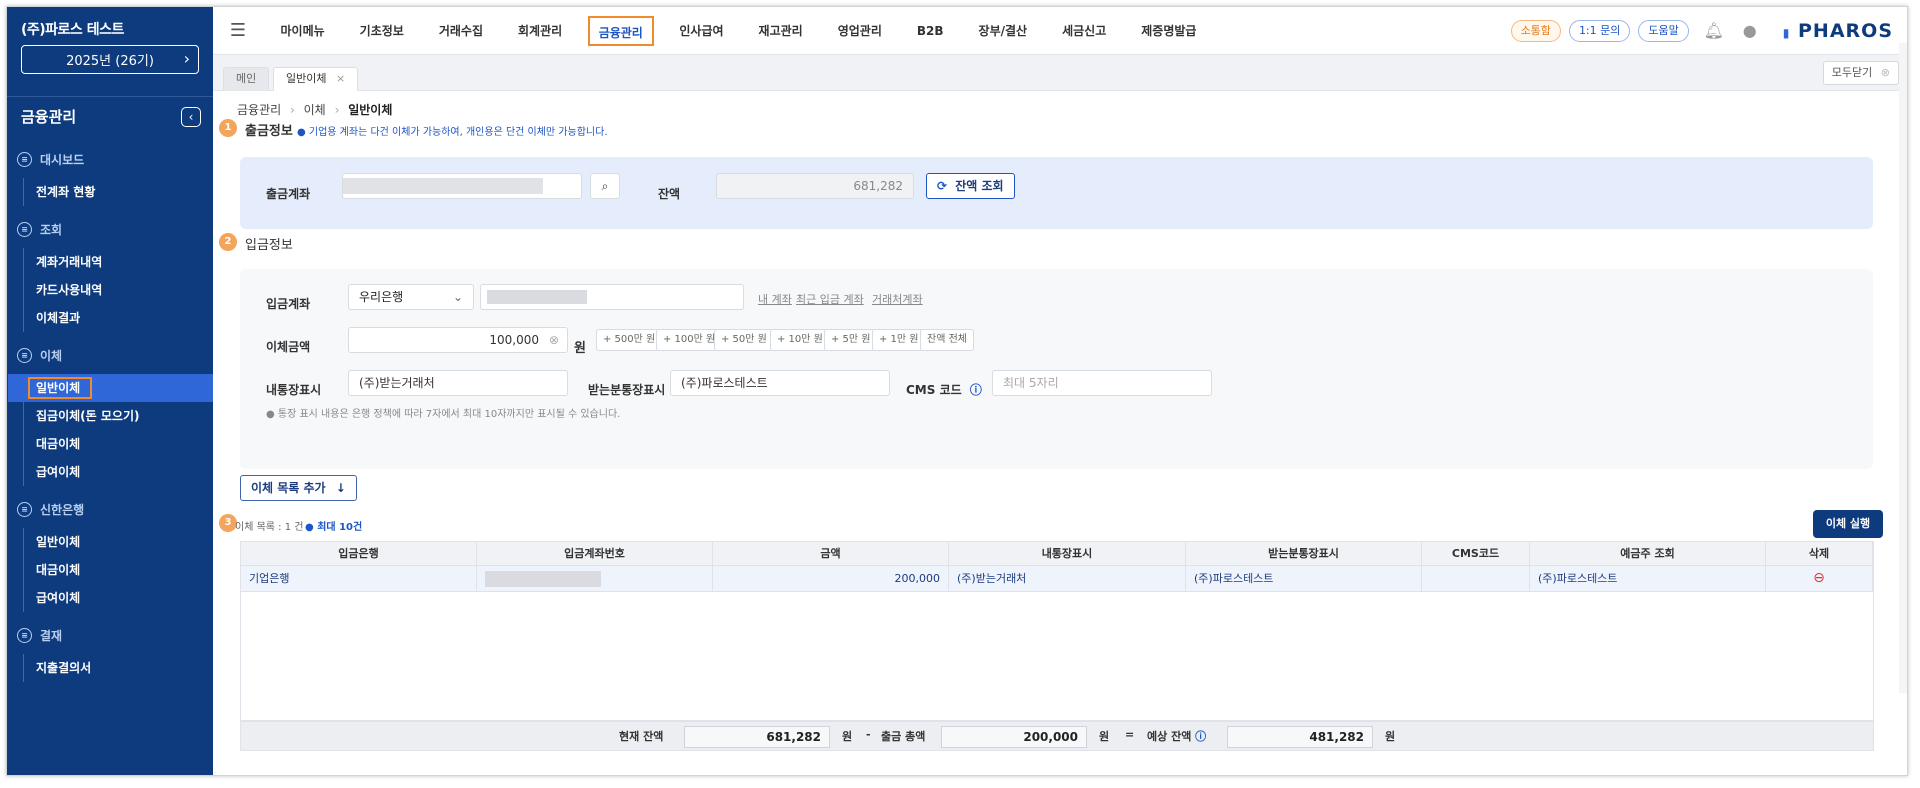  I want to click on sidebar-item-label: 일반이체, so click(58, 542).